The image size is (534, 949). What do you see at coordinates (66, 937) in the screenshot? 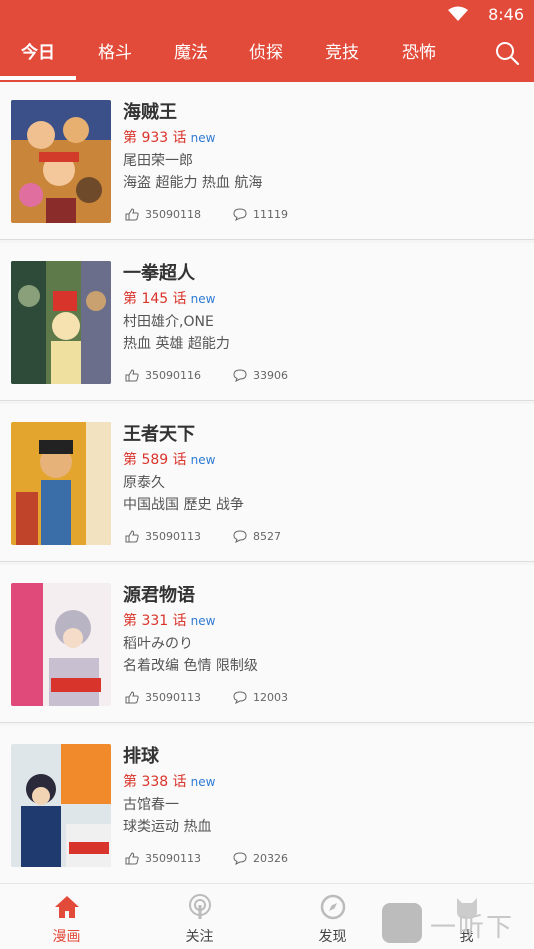
I see `nav-label: 漫画` at bounding box center [66, 937].